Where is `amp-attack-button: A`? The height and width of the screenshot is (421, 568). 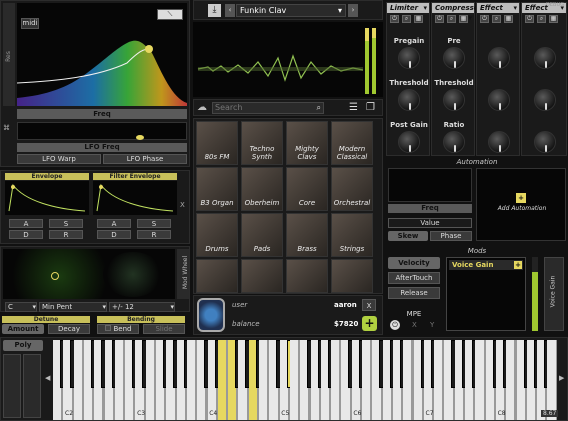
amp-attack-button: A is located at coordinates (26, 223).